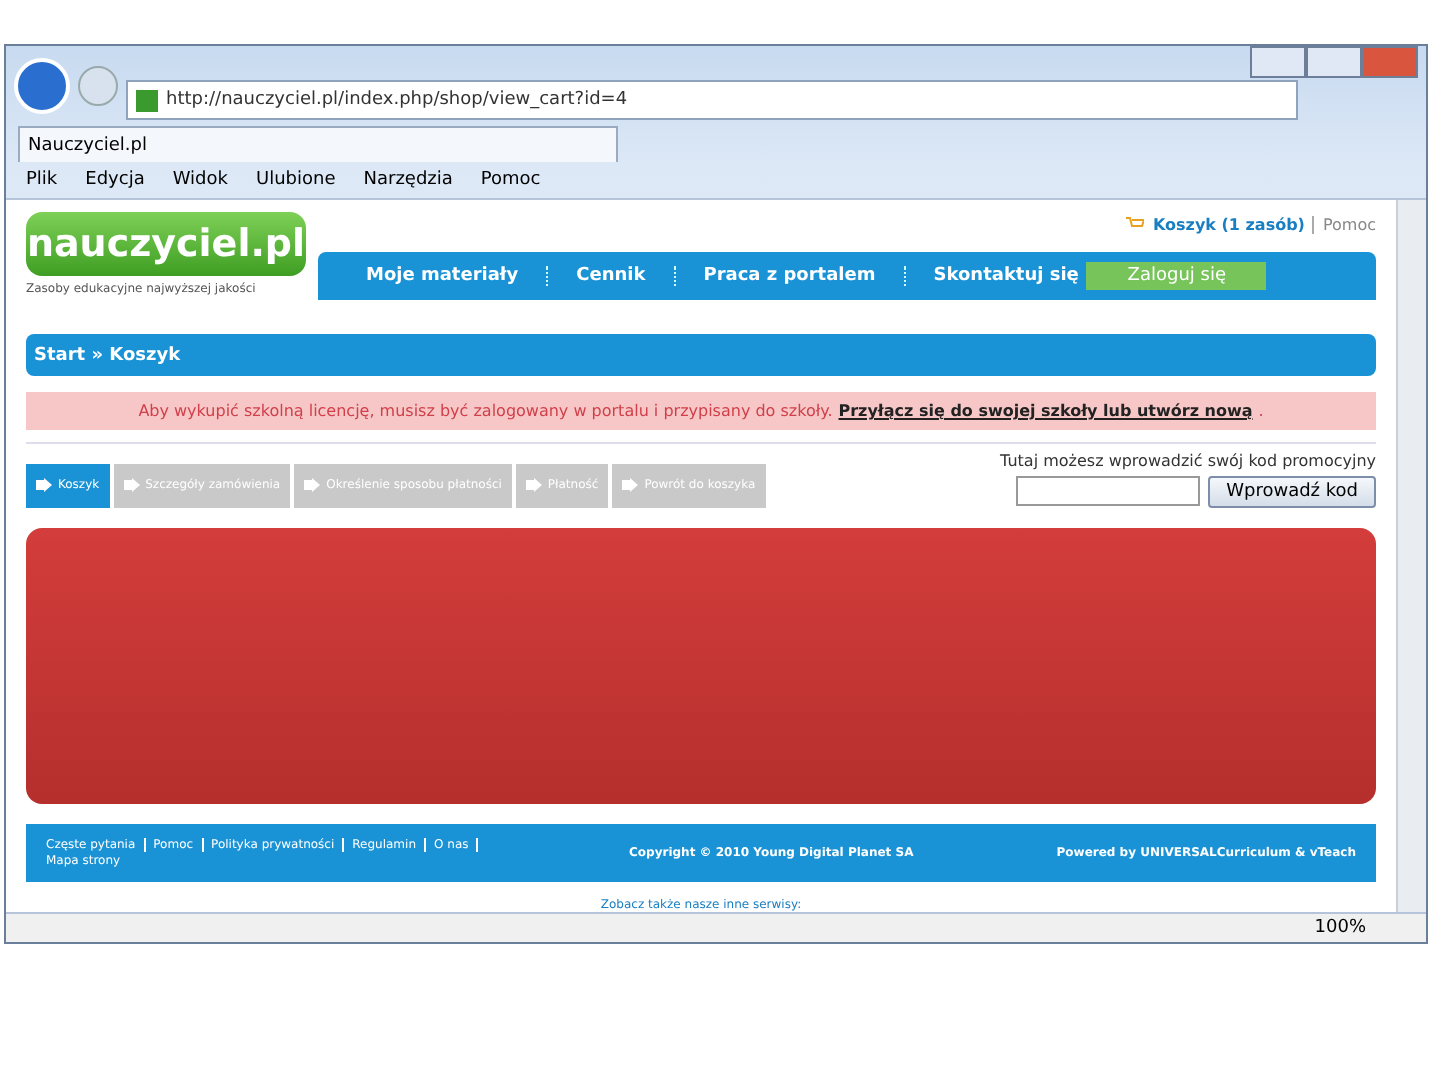 The width and height of the screenshot is (1440, 1080). I want to click on menu-item: Narzędzia, so click(408, 180).